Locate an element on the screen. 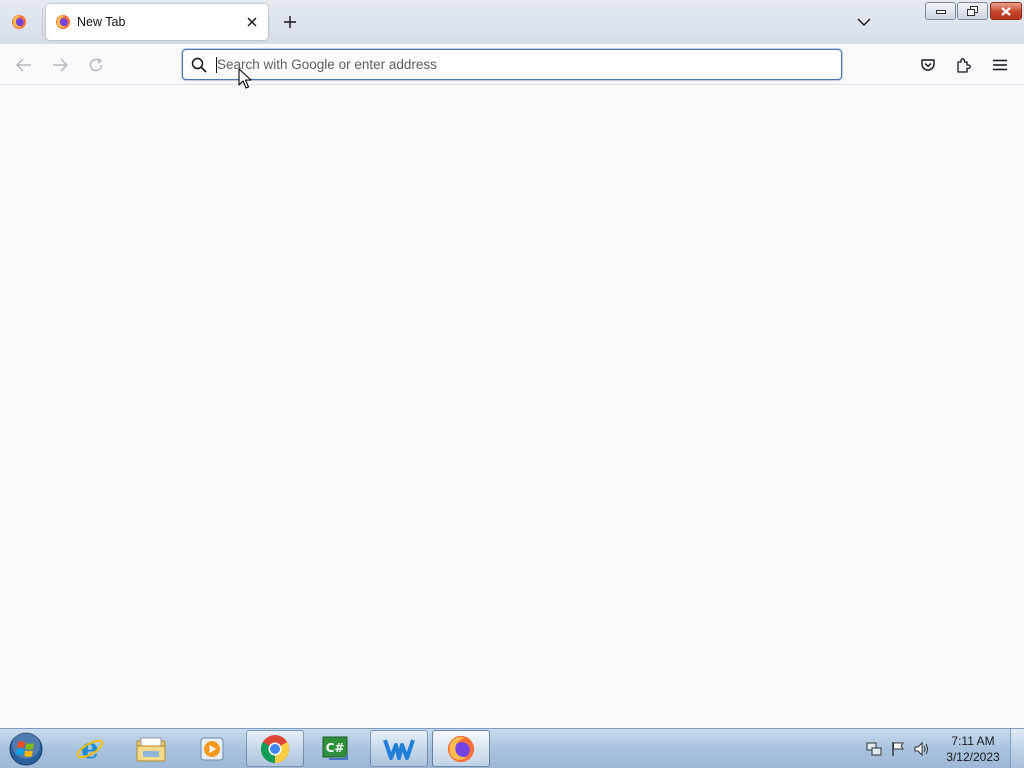 The width and height of the screenshot is (1024, 768). address-bar is located at coordinates (512, 64).